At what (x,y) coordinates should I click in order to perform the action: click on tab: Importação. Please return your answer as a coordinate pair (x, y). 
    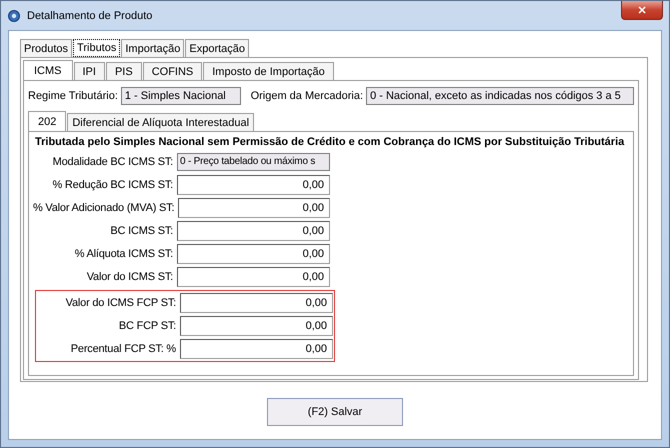
    Looking at the image, I should click on (152, 48).